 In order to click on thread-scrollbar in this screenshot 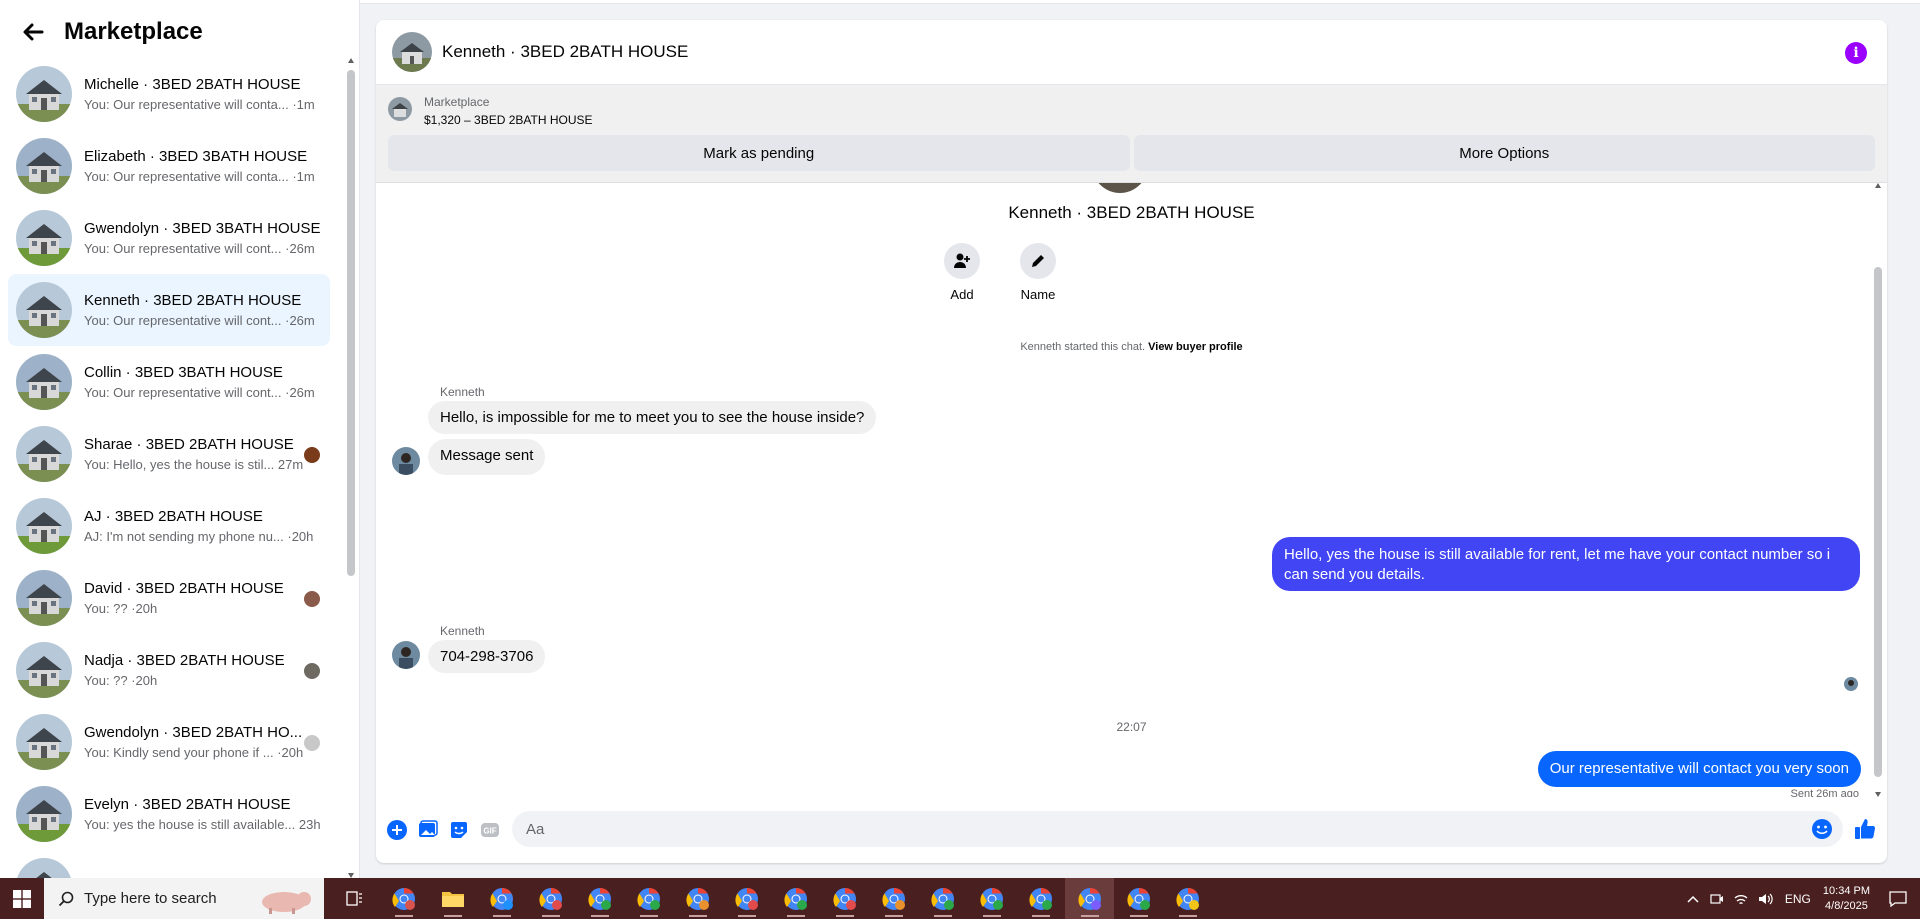, I will do `click(1878, 490)`.